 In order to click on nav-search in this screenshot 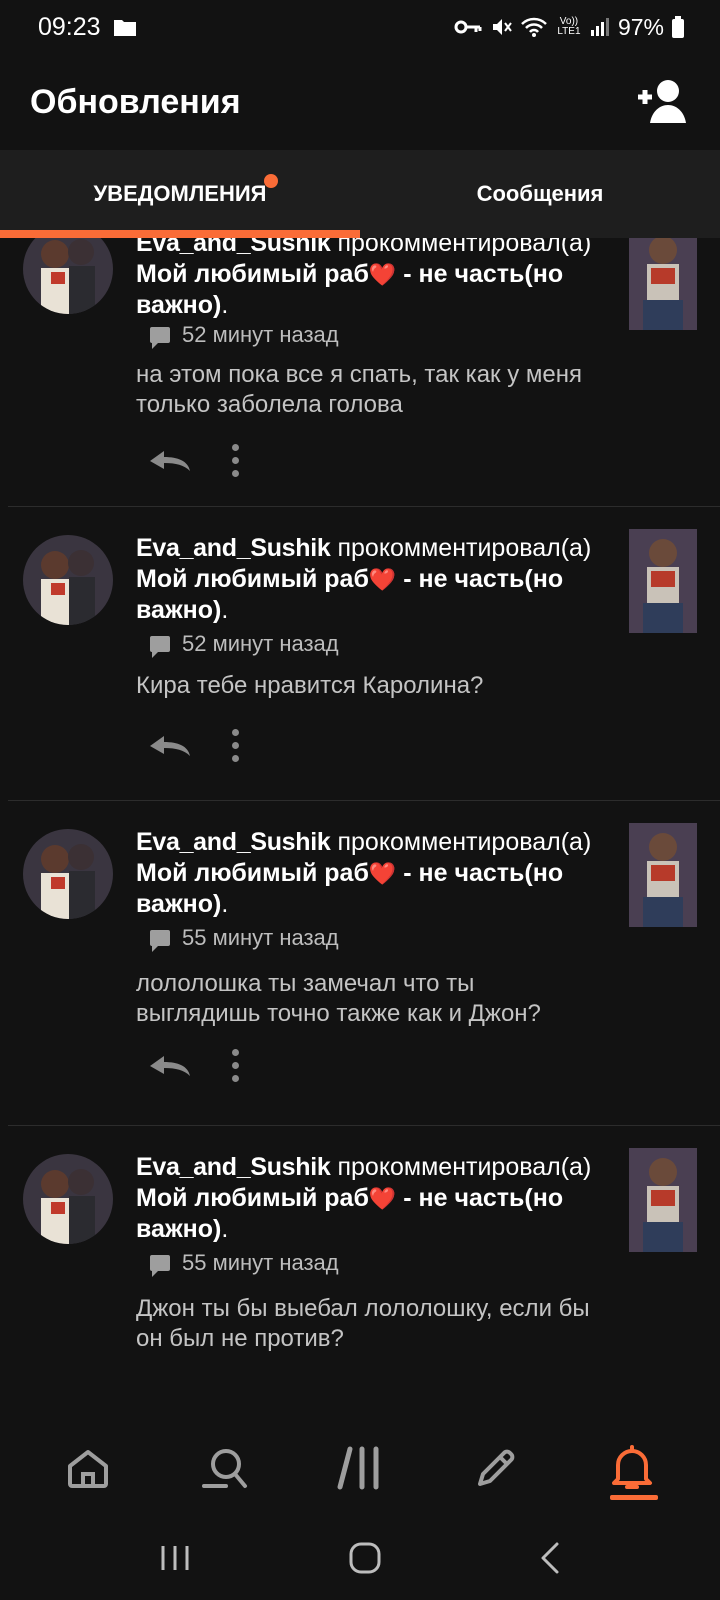, I will do `click(224, 1468)`.